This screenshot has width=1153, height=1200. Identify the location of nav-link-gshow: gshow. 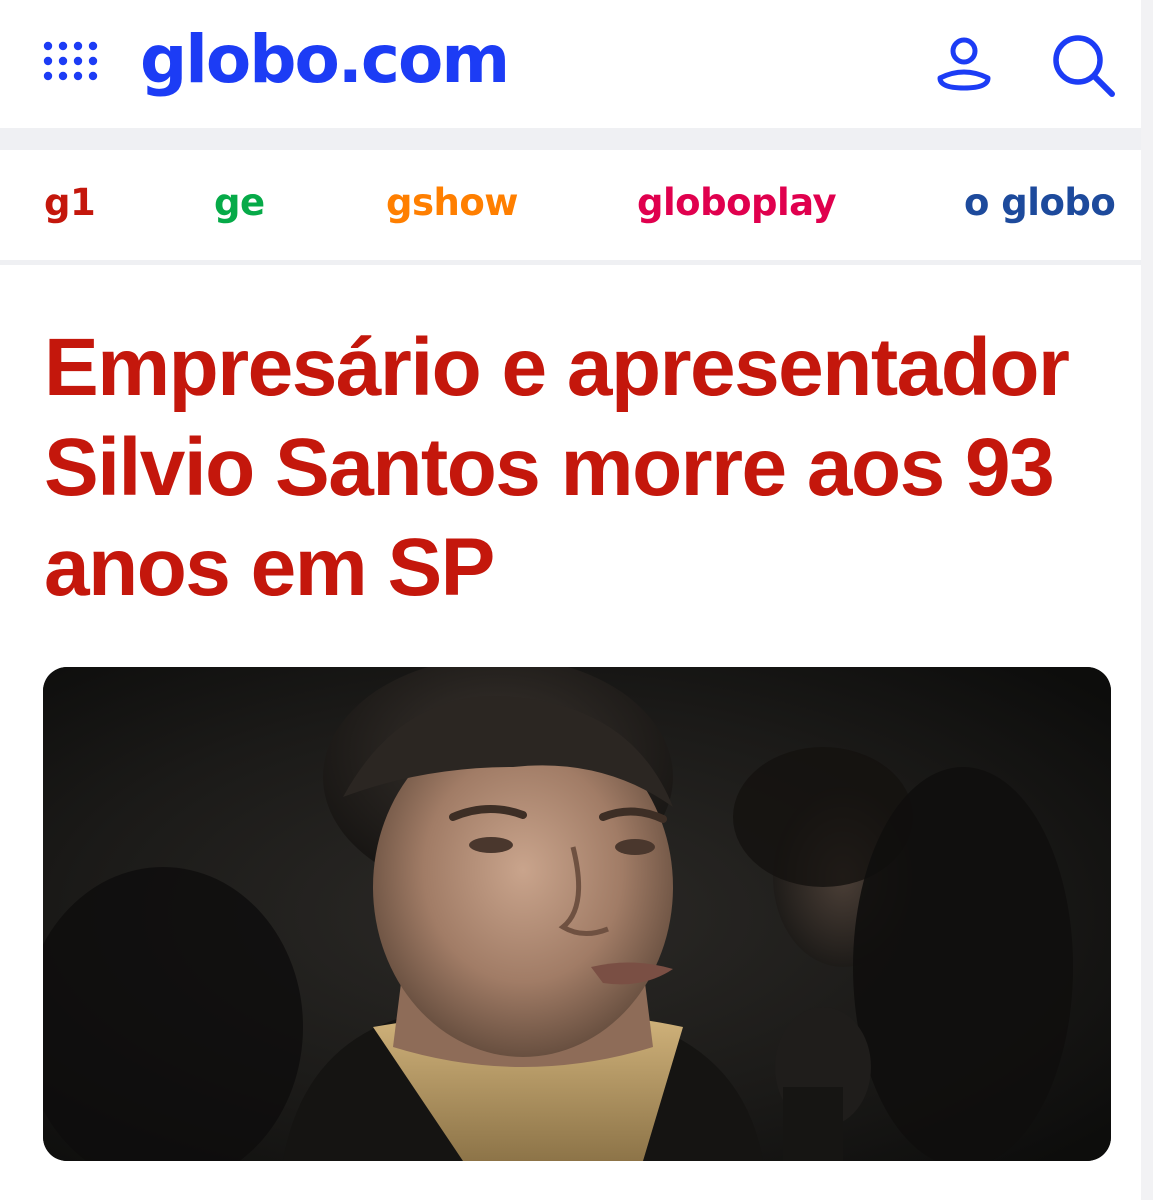
(452, 203).